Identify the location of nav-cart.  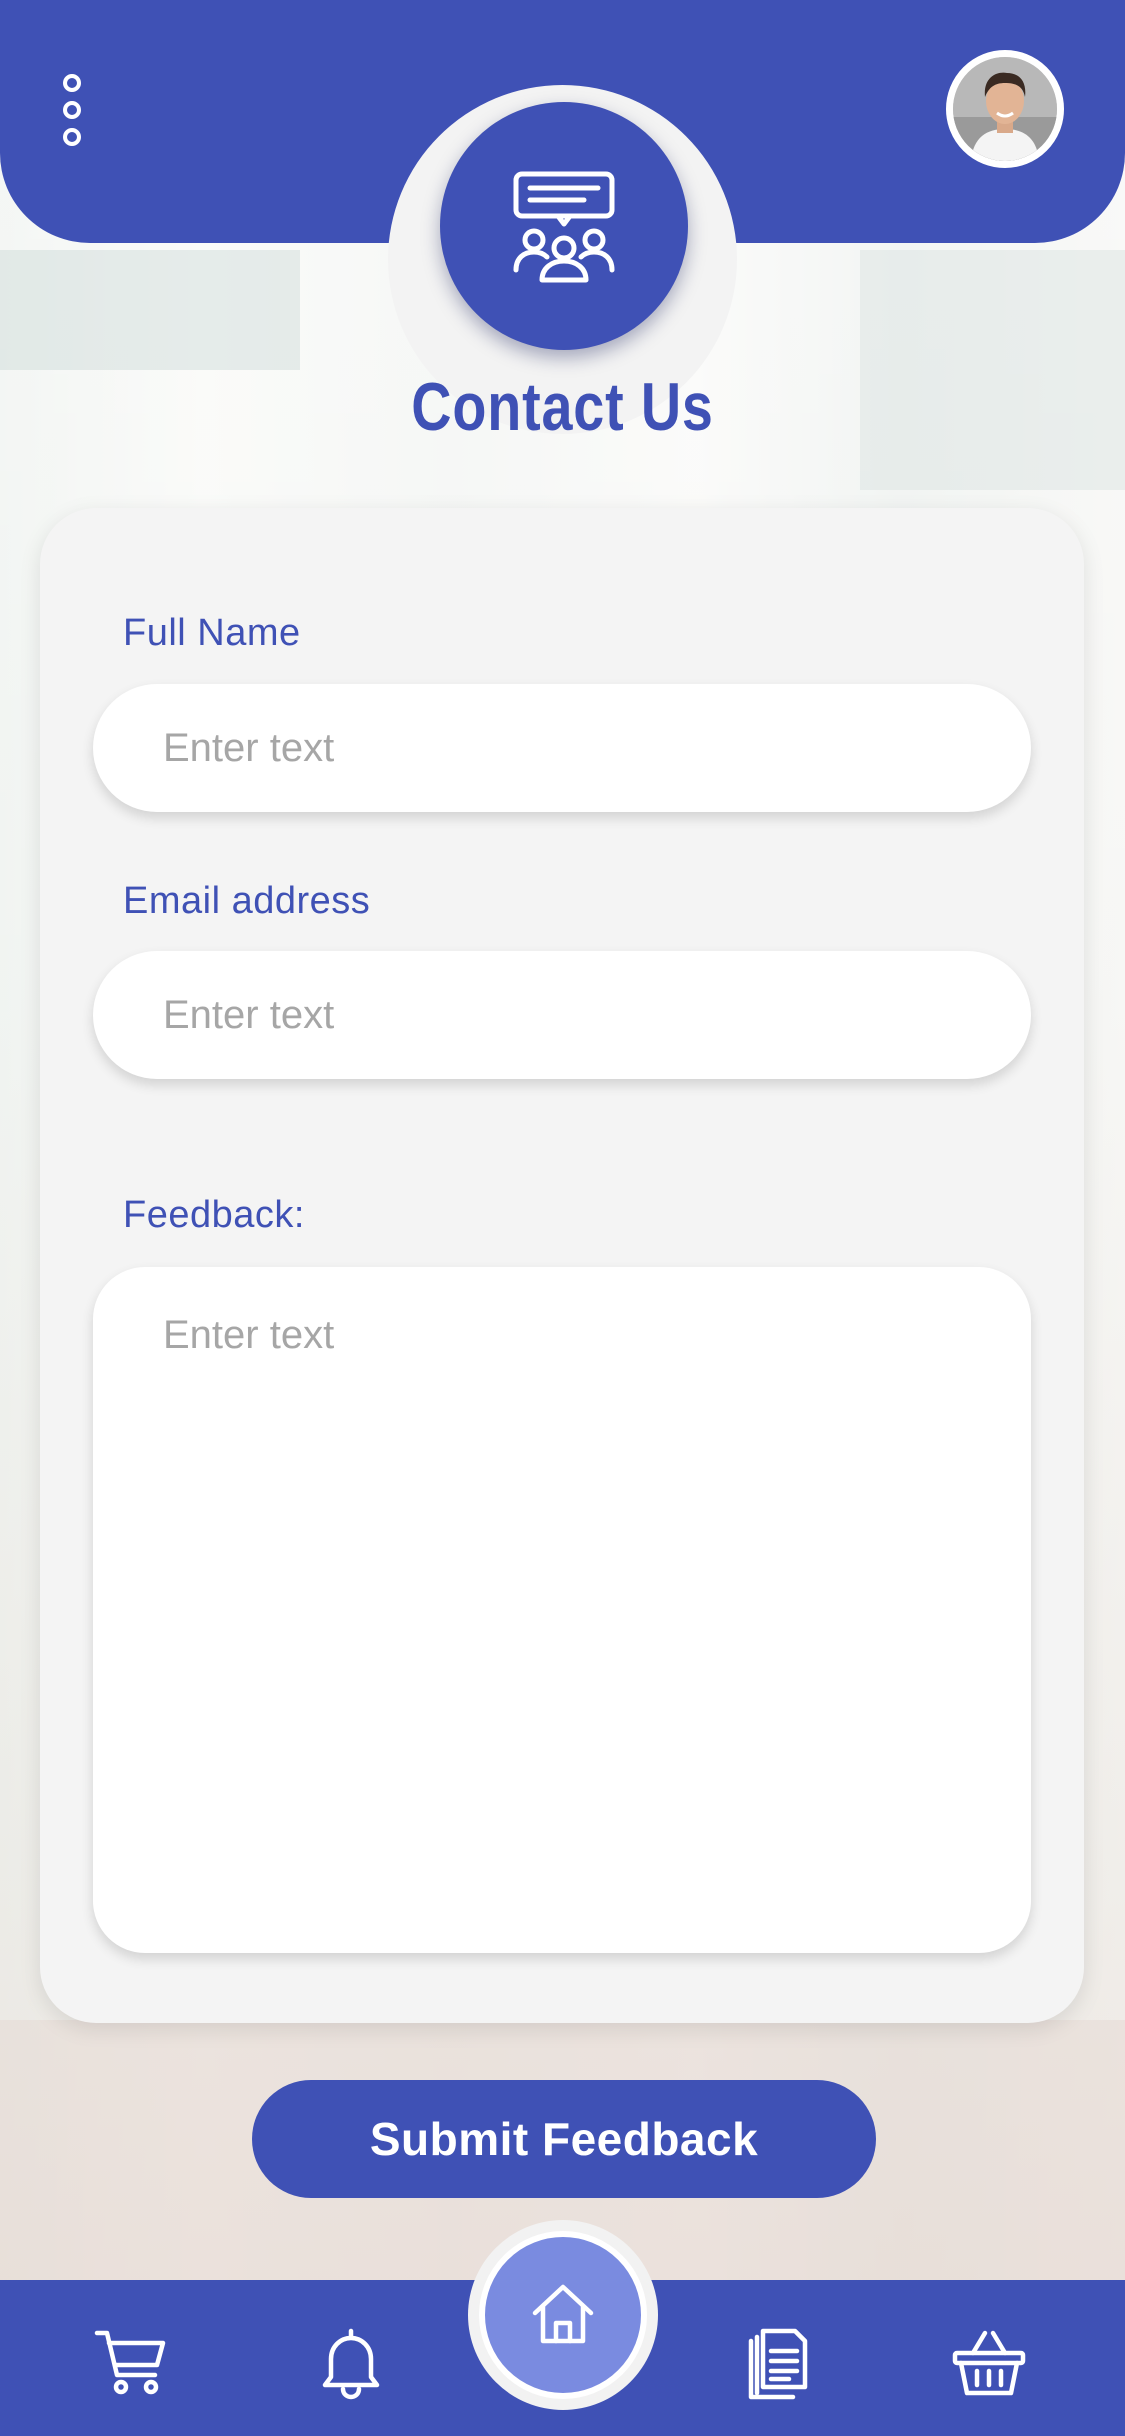
(131, 2363).